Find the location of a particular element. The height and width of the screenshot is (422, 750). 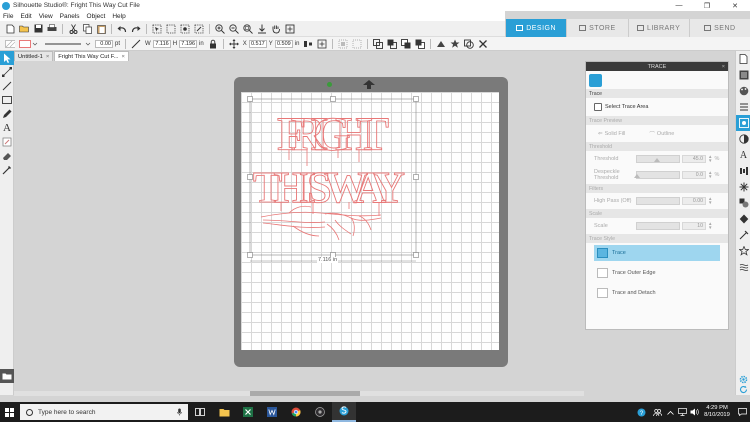

maximize-button: ❐ is located at coordinates (707, 5).